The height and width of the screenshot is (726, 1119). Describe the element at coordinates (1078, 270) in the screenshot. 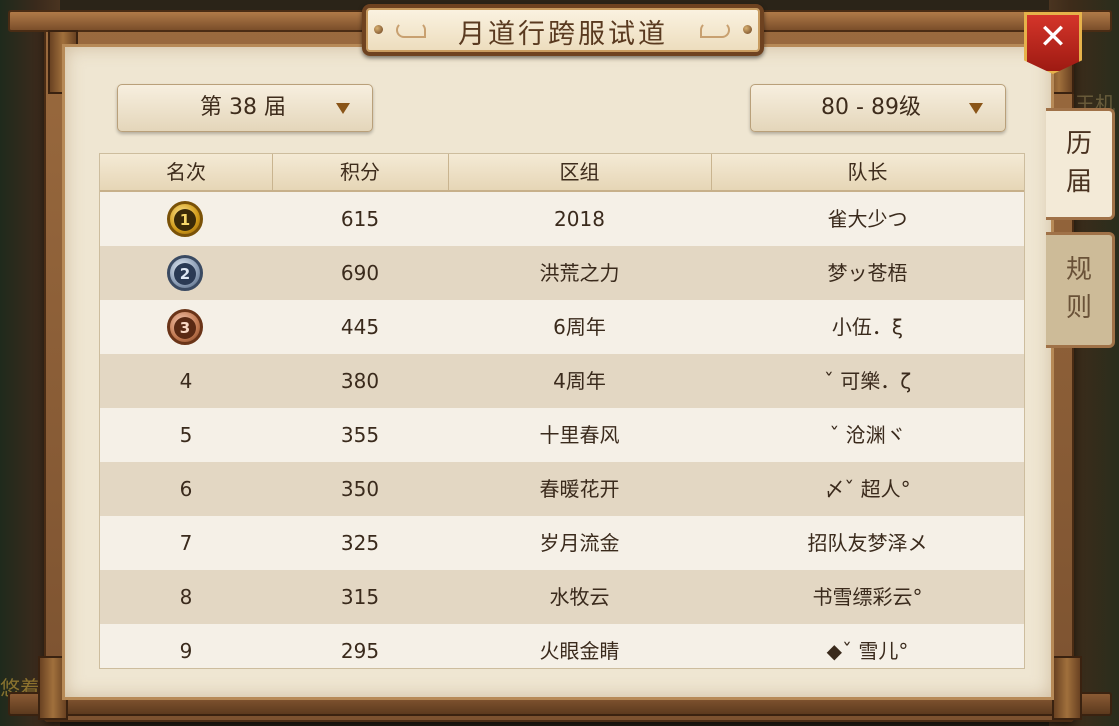

I see `tab-rules-label-1: 规` at that location.